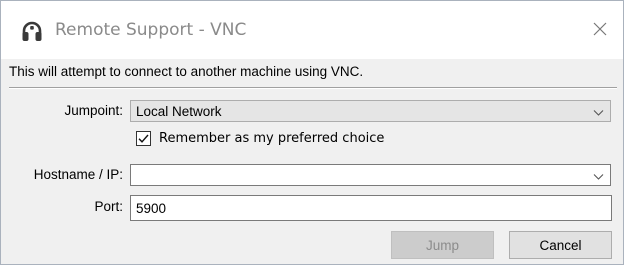 The height and width of the screenshot is (265, 624). What do you see at coordinates (272, 138) in the screenshot?
I see `remember-label: Remember as my preferred choice` at bounding box center [272, 138].